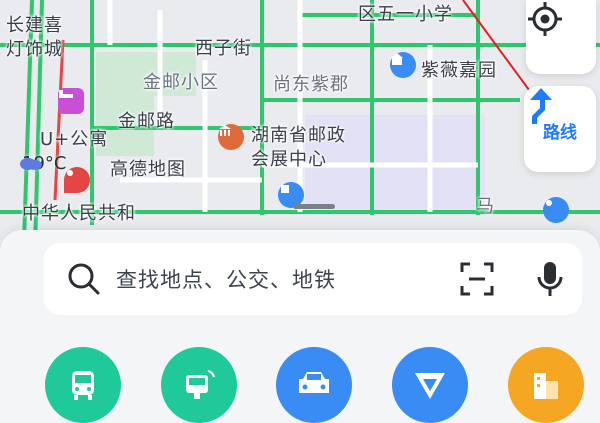 The height and width of the screenshot is (423, 600). What do you see at coordinates (459, 70) in the screenshot?
I see `map-label: 紫薇嘉园` at bounding box center [459, 70].